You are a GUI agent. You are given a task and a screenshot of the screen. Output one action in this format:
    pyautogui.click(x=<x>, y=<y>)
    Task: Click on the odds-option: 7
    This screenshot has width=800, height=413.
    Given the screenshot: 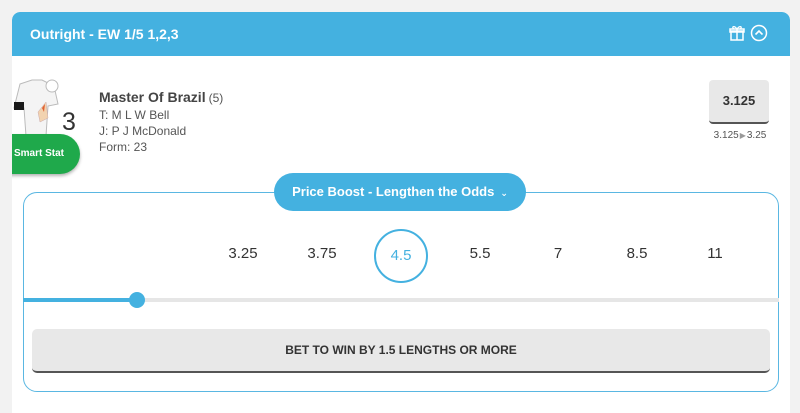 What is the action you would take?
    pyautogui.click(x=558, y=253)
    